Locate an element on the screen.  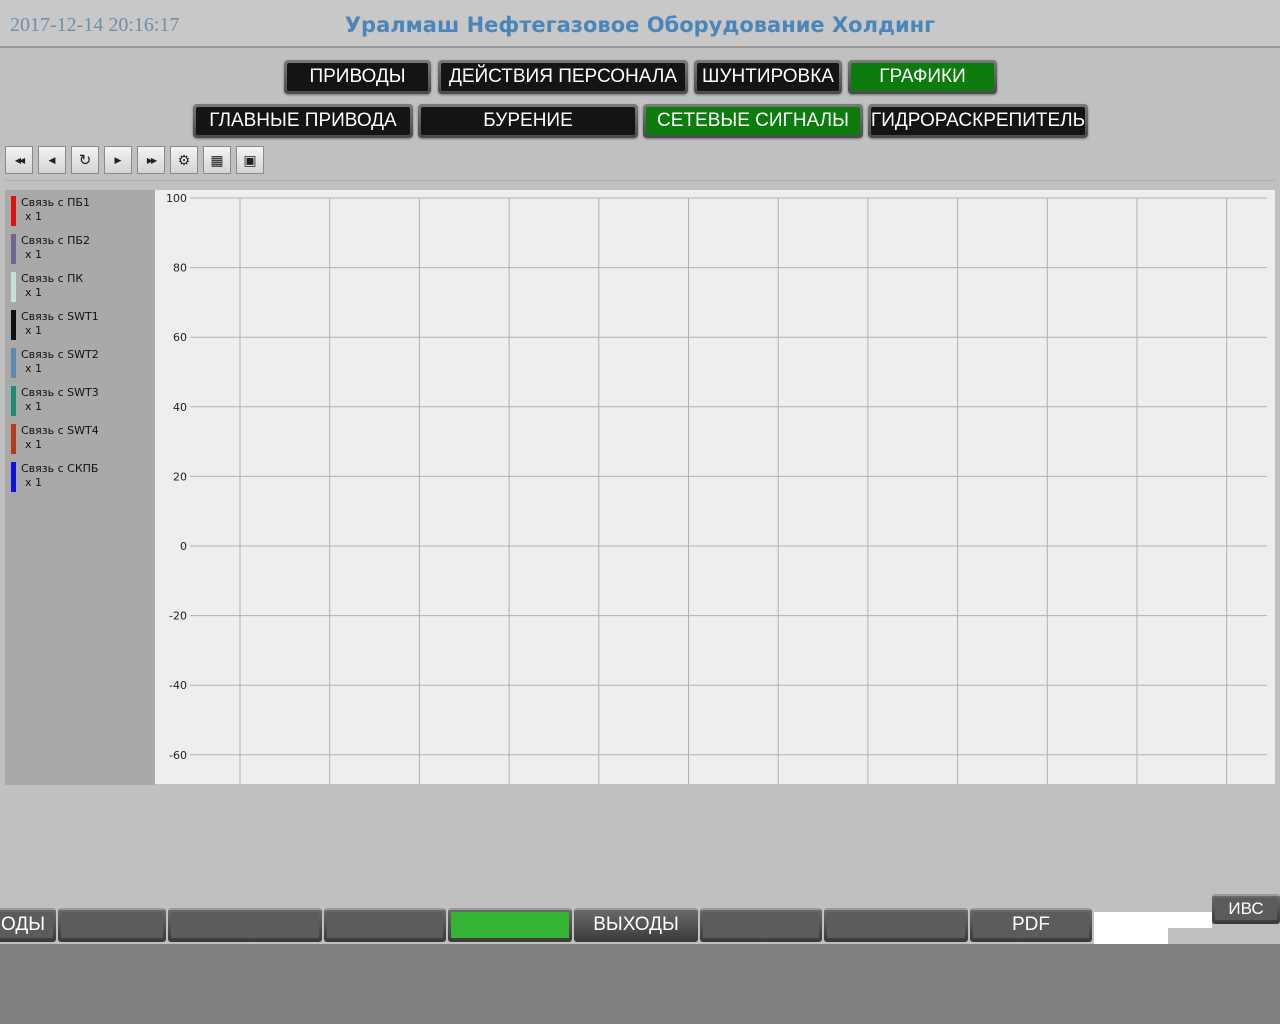
nav-button-label: ГРАФИКИ is located at coordinates (922, 77).